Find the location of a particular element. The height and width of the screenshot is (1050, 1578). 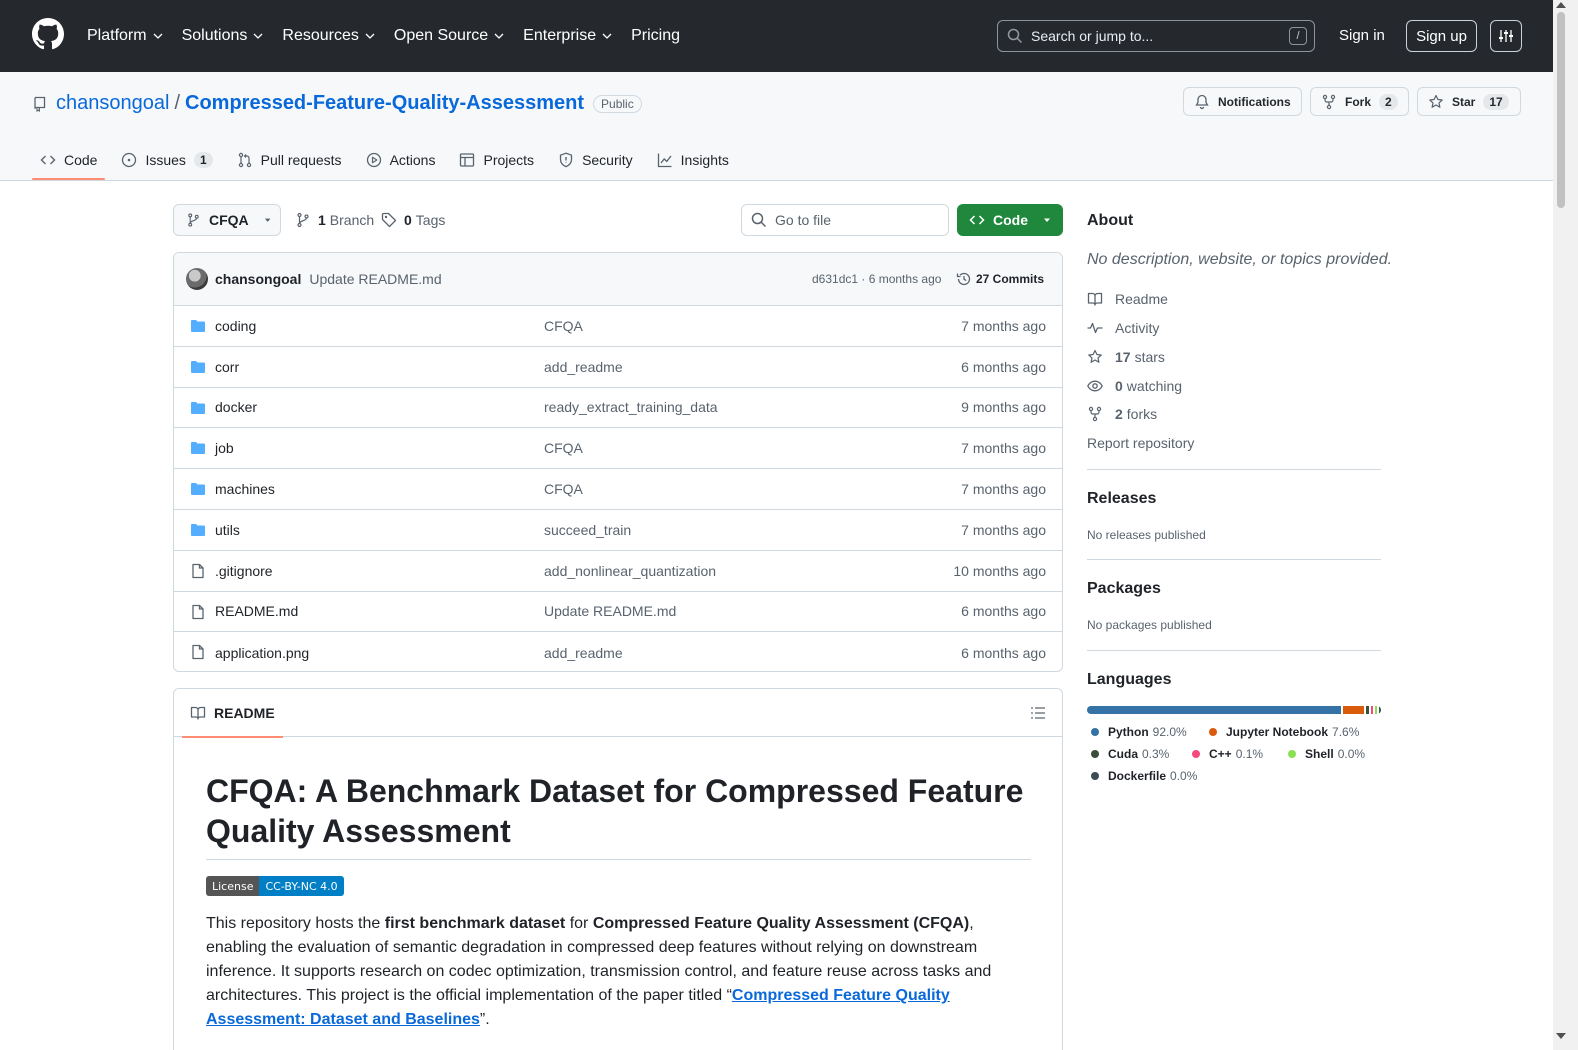

global-search-input: Search or jump to... / is located at coordinates (1156, 36).